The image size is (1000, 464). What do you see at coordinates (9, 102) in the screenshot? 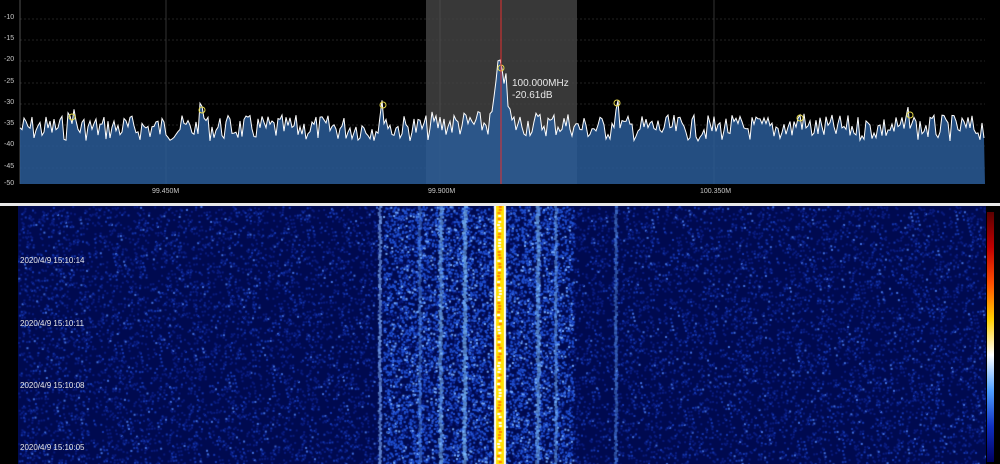
I see `y-tick-label: -30` at bounding box center [9, 102].